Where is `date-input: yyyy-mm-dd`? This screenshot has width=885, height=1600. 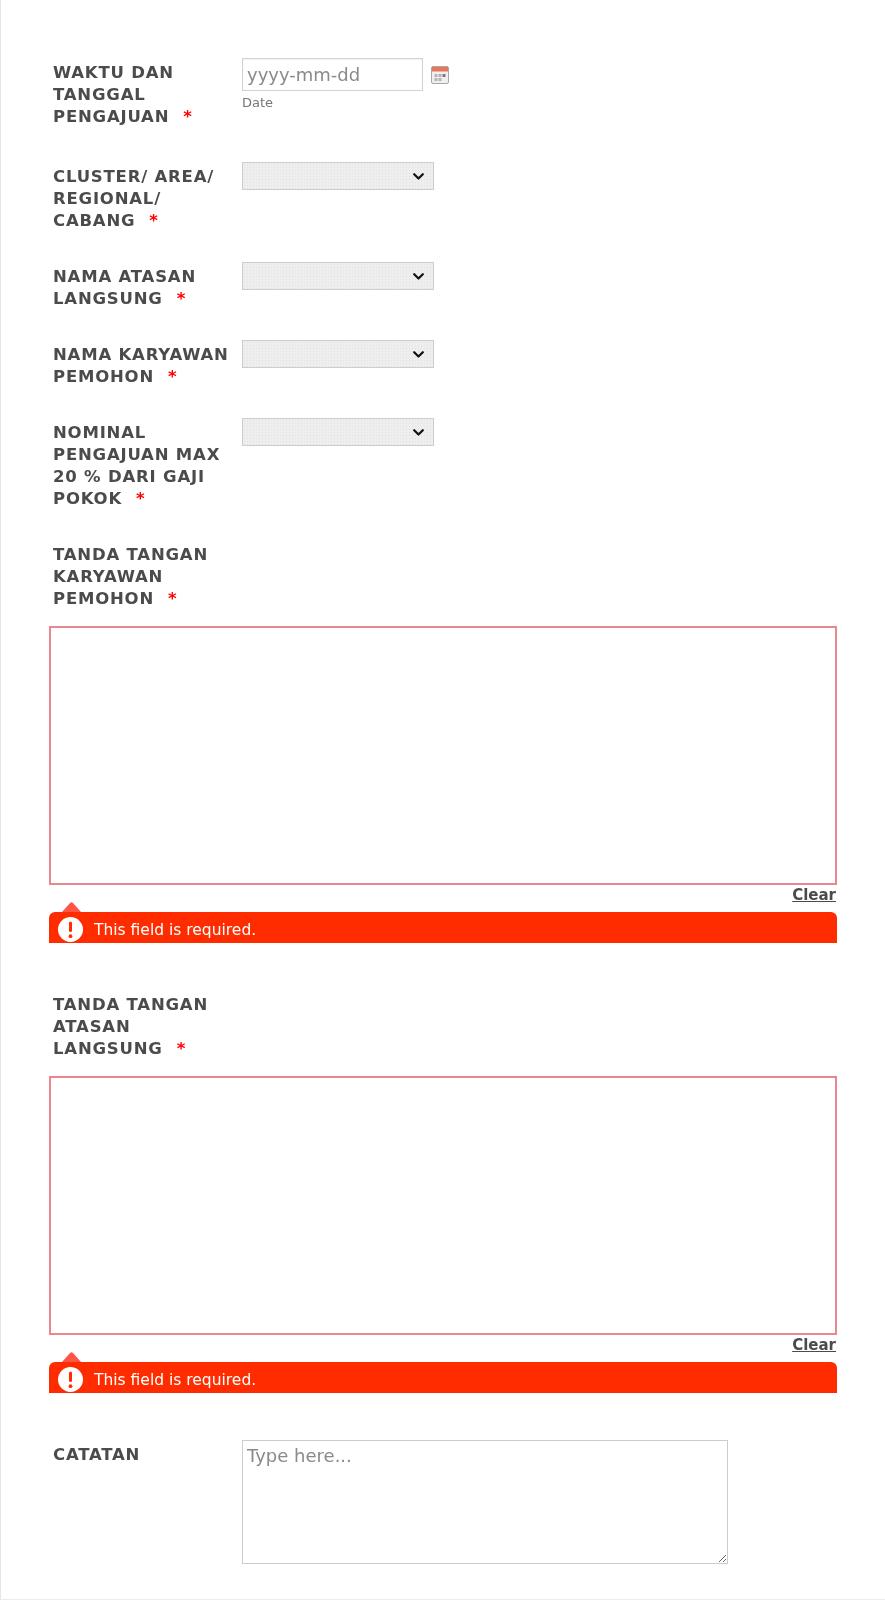
date-input: yyyy-mm-dd is located at coordinates (332, 74).